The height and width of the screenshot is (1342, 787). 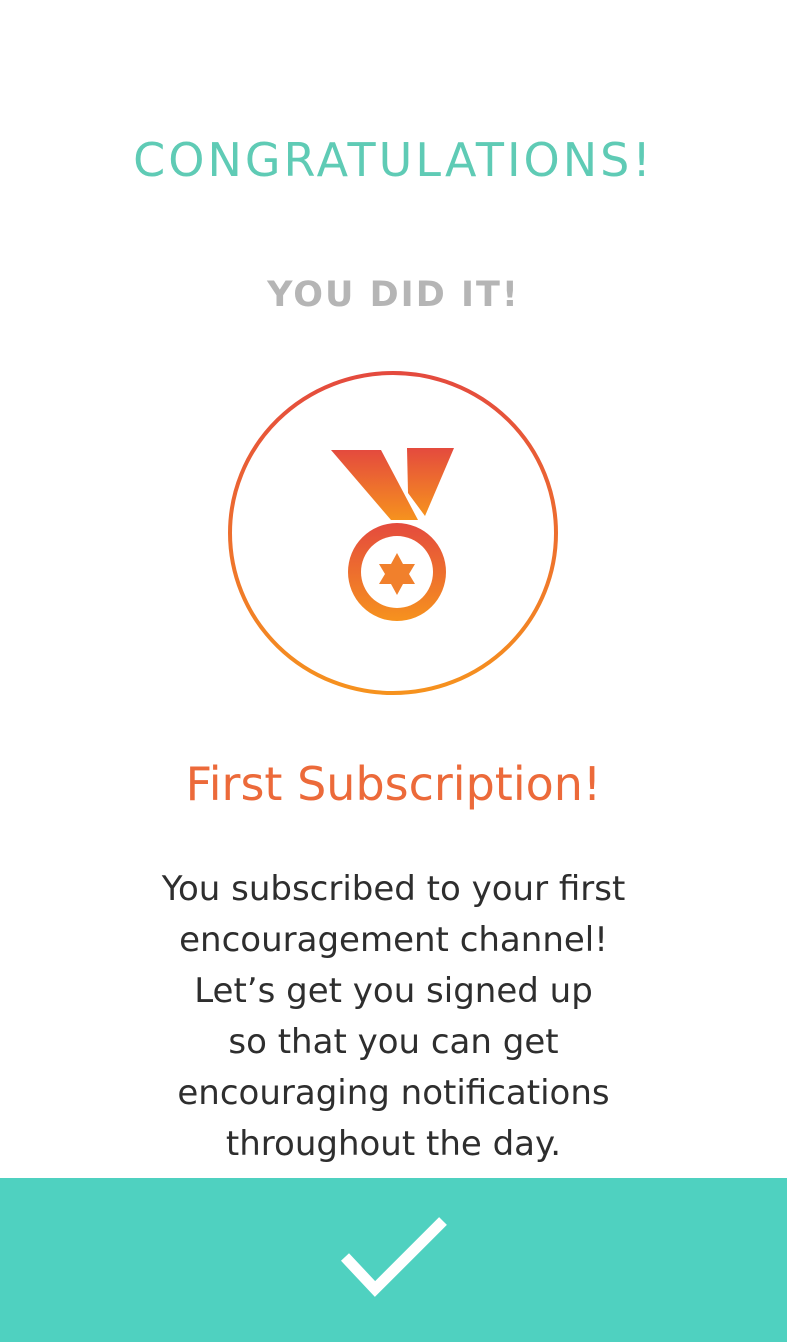 I want to click on confirm-button, so click(x=393, y=1260).